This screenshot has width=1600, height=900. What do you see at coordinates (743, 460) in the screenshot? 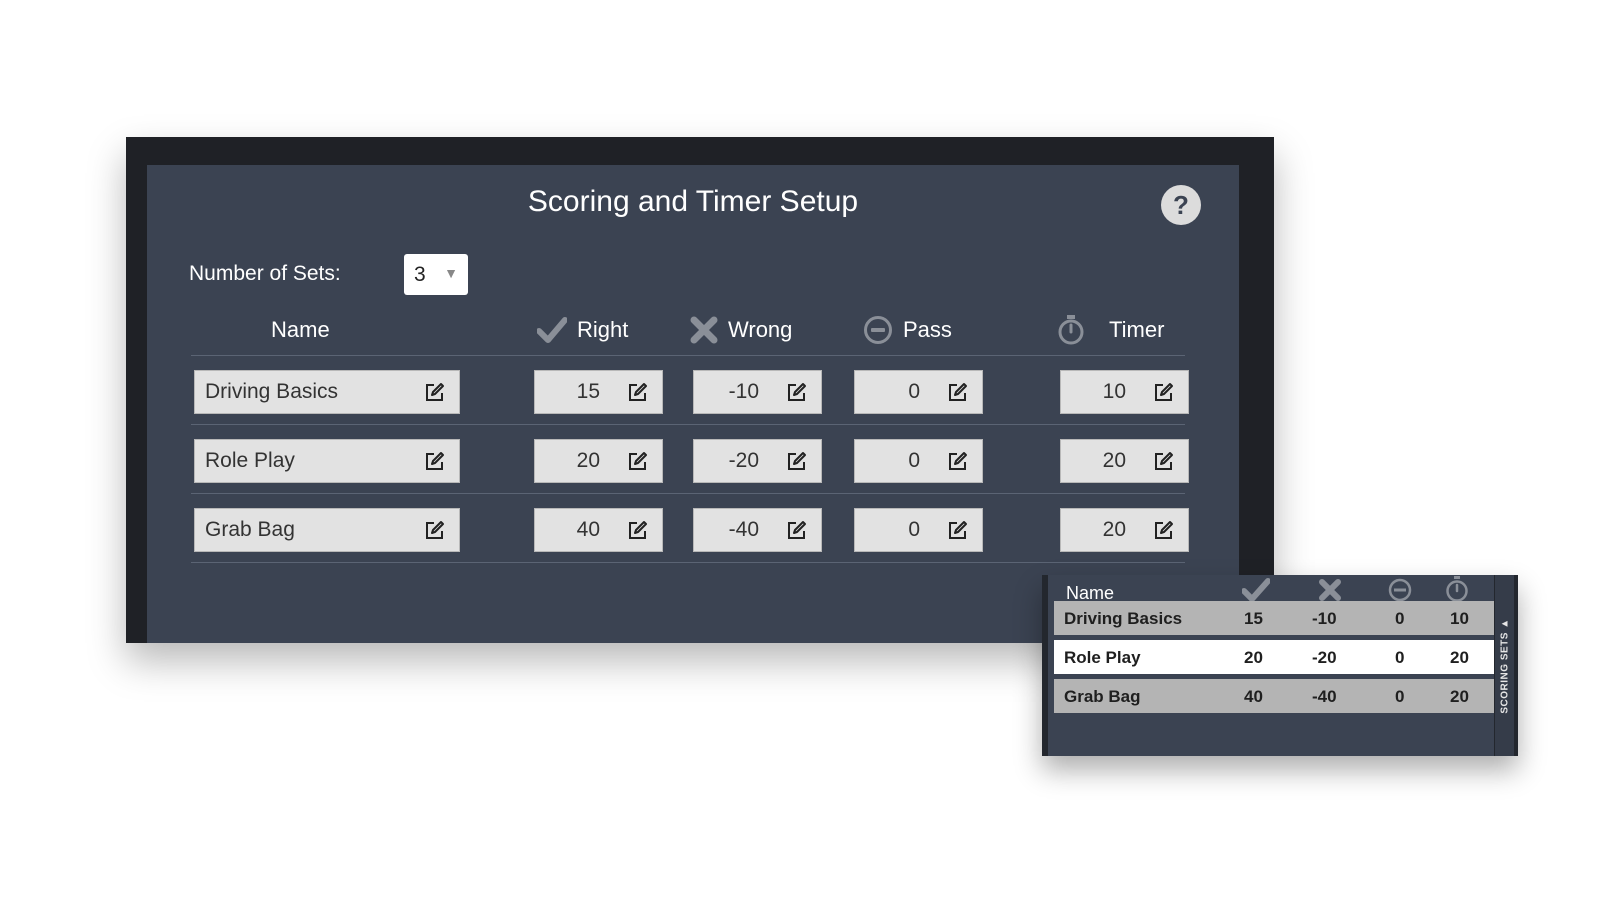
I see `wrong-points-value: -20` at bounding box center [743, 460].